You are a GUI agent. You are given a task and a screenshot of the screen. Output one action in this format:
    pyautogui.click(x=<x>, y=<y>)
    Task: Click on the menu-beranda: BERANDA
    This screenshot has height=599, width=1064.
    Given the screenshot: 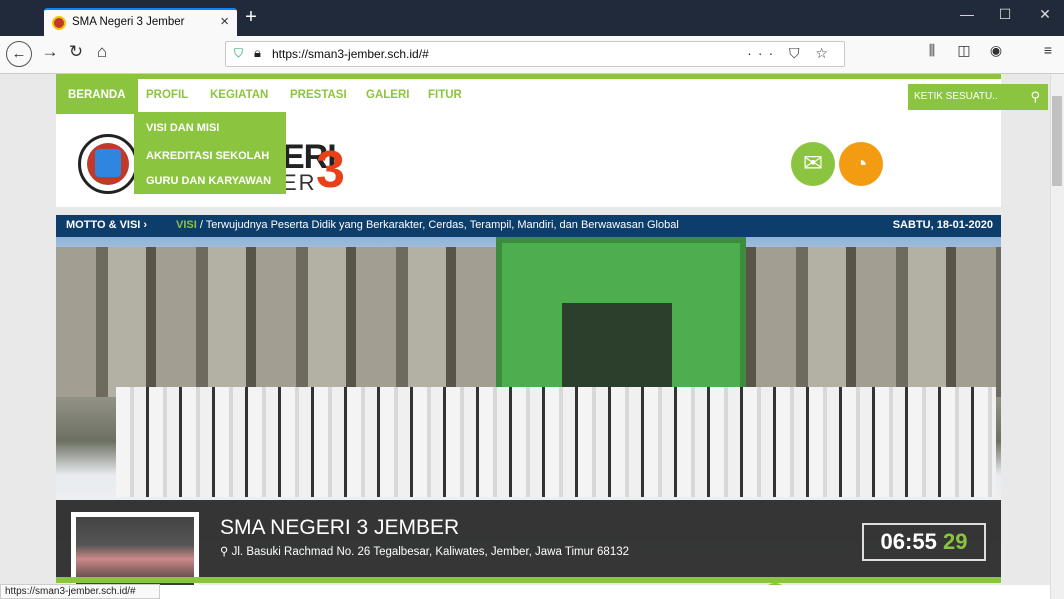 What is the action you would take?
    pyautogui.click(x=97, y=96)
    